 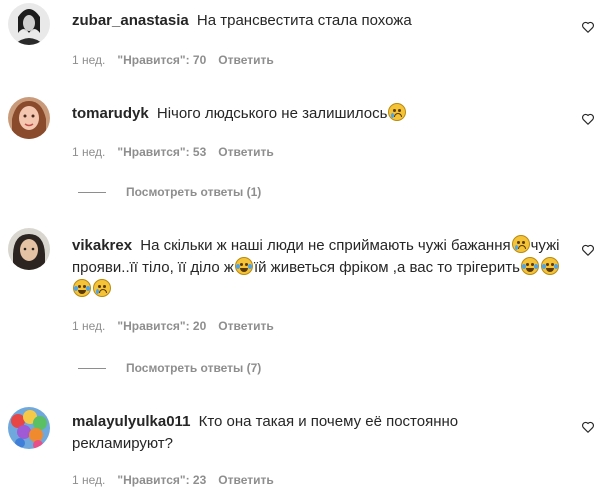 I want to click on comment-text: На трансвестита стала похожа, so click(x=304, y=20).